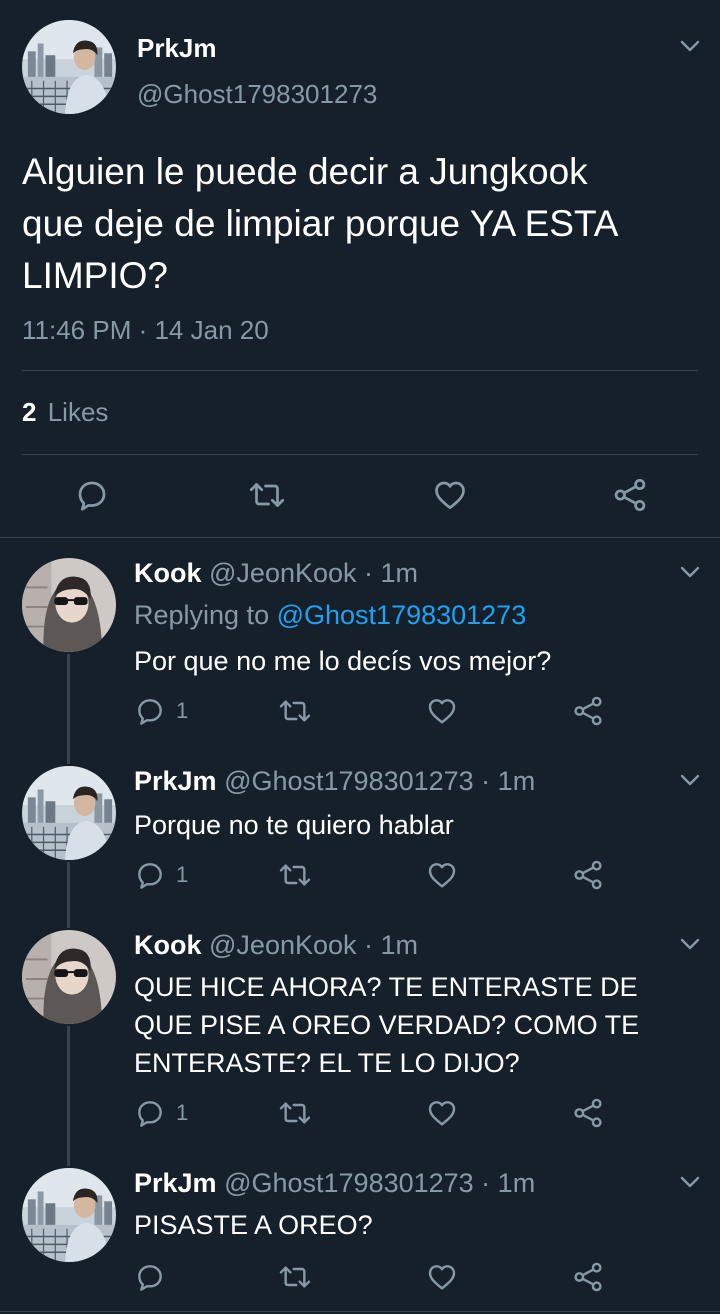  I want to click on tweet-text-line: Alguien le puede decir a Jungkook, so click(305, 171).